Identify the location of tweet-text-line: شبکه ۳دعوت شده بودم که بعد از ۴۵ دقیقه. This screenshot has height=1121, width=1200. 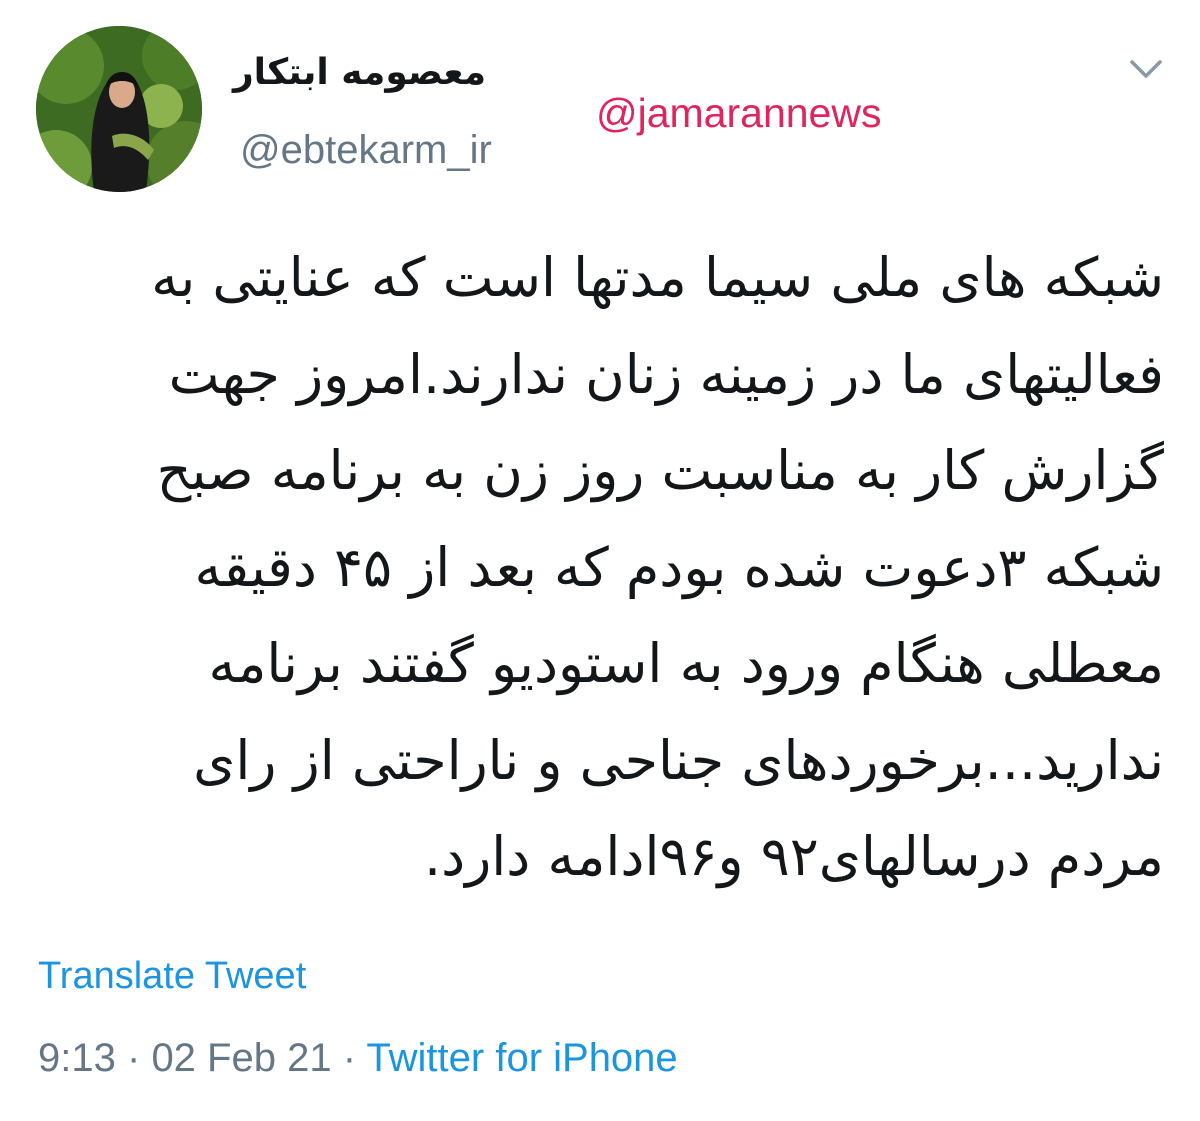
(679, 567).